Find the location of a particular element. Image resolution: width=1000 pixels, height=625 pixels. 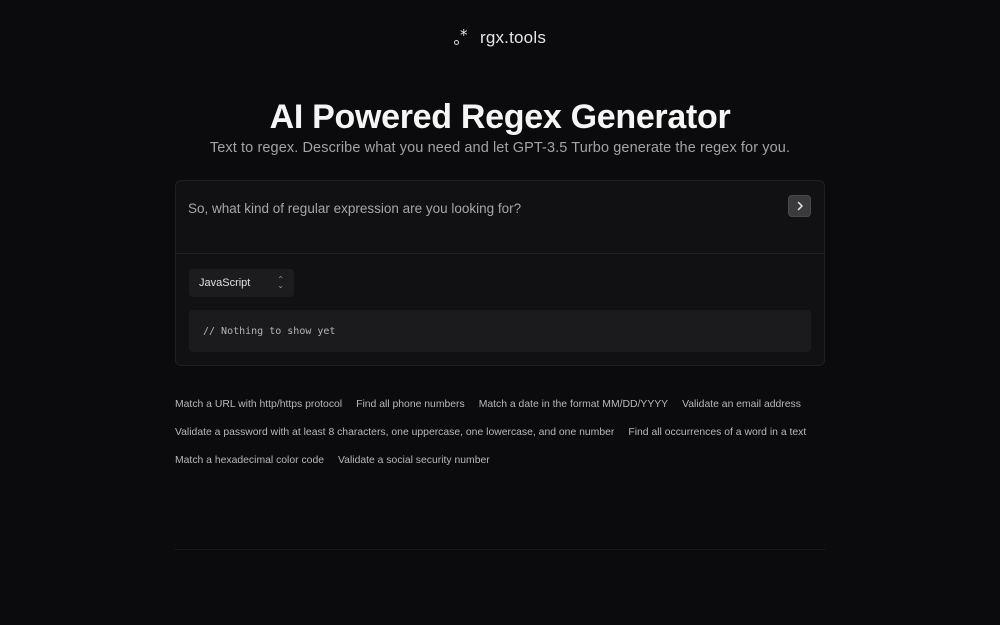

brand-logo-link: * rgx.tools is located at coordinates (500, 37).